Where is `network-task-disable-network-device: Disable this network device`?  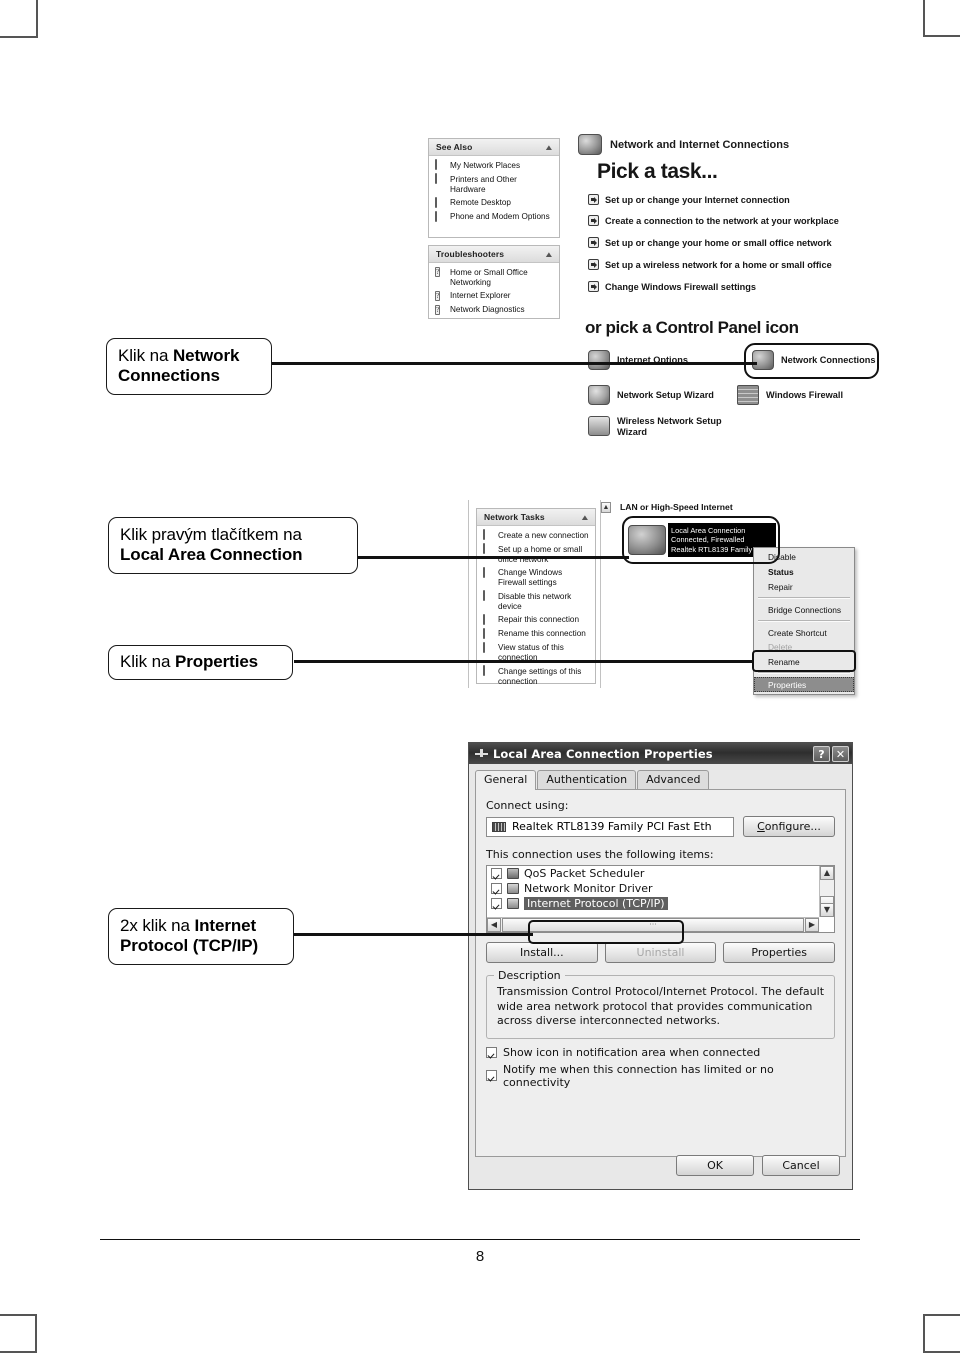 network-task-disable-network-device: Disable this network device is located at coordinates (536, 601).